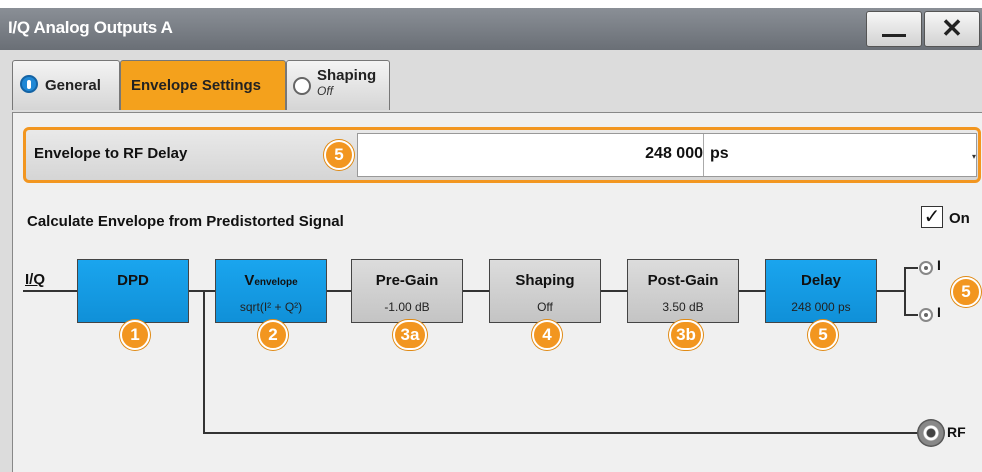  I want to click on tab-shaping: Shaping Off, so click(338, 85).